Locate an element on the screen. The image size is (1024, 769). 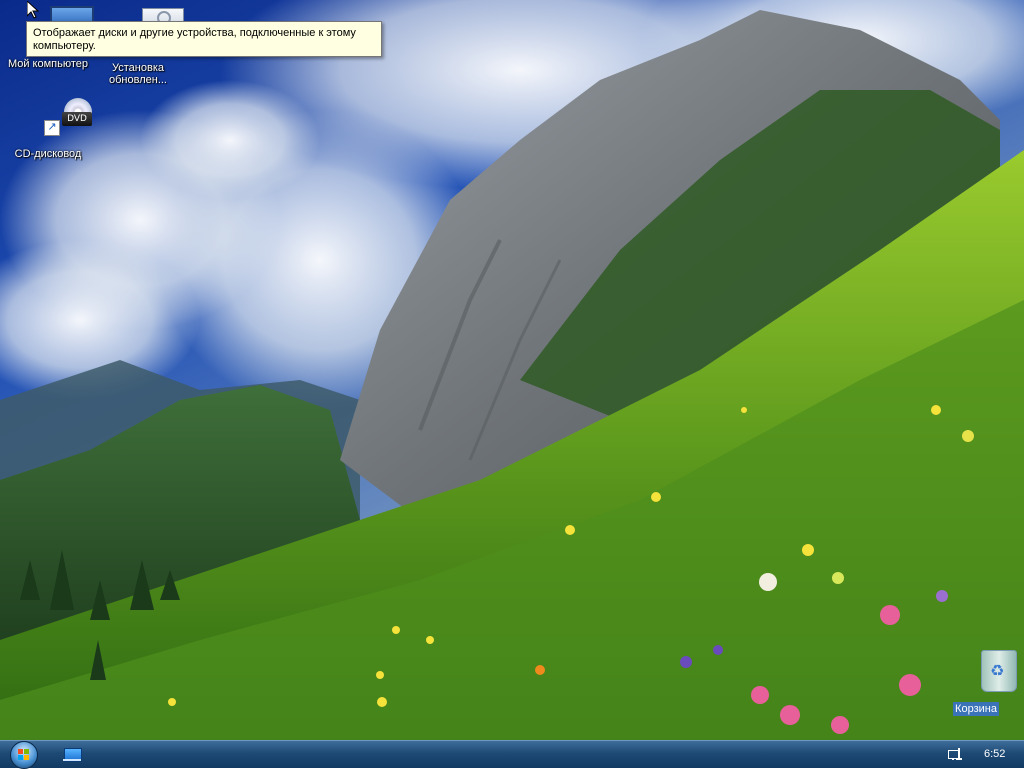
desktop-icon-recycle-bin: Корзина is located at coordinates (976, 682).